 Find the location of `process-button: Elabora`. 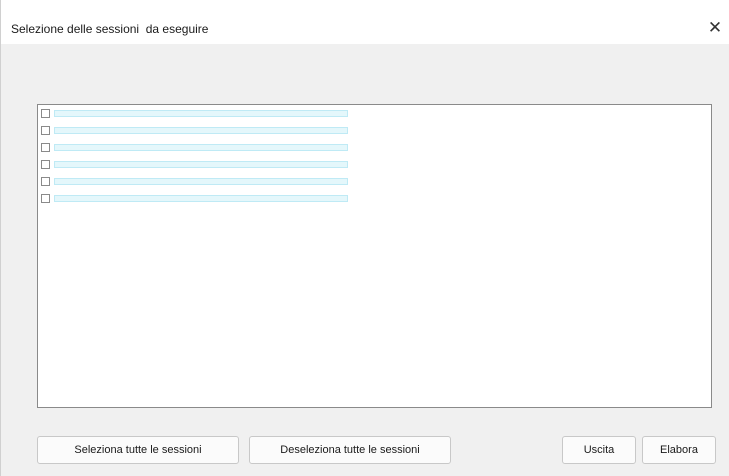

process-button: Elabora is located at coordinates (679, 450).